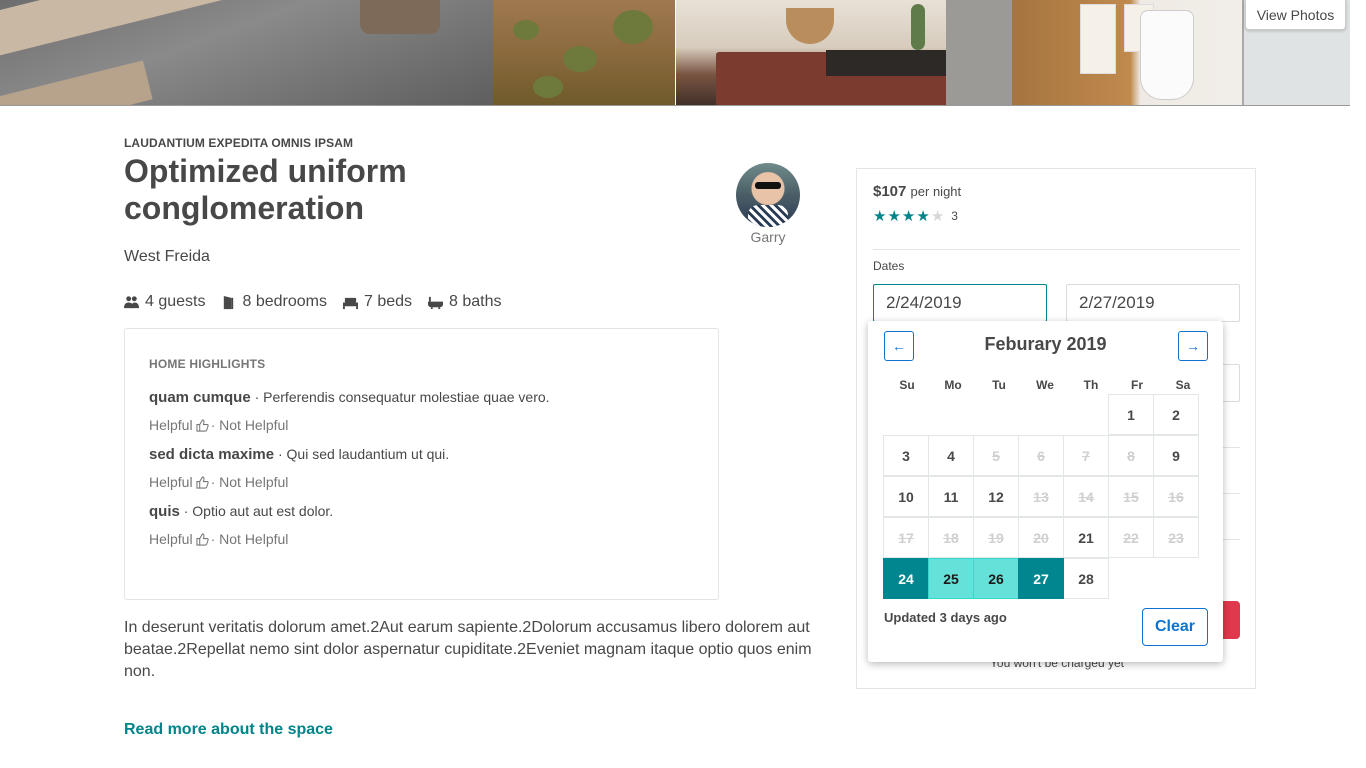 The width and height of the screenshot is (1366, 768). I want to click on calendar-day: 2, so click(1176, 414).